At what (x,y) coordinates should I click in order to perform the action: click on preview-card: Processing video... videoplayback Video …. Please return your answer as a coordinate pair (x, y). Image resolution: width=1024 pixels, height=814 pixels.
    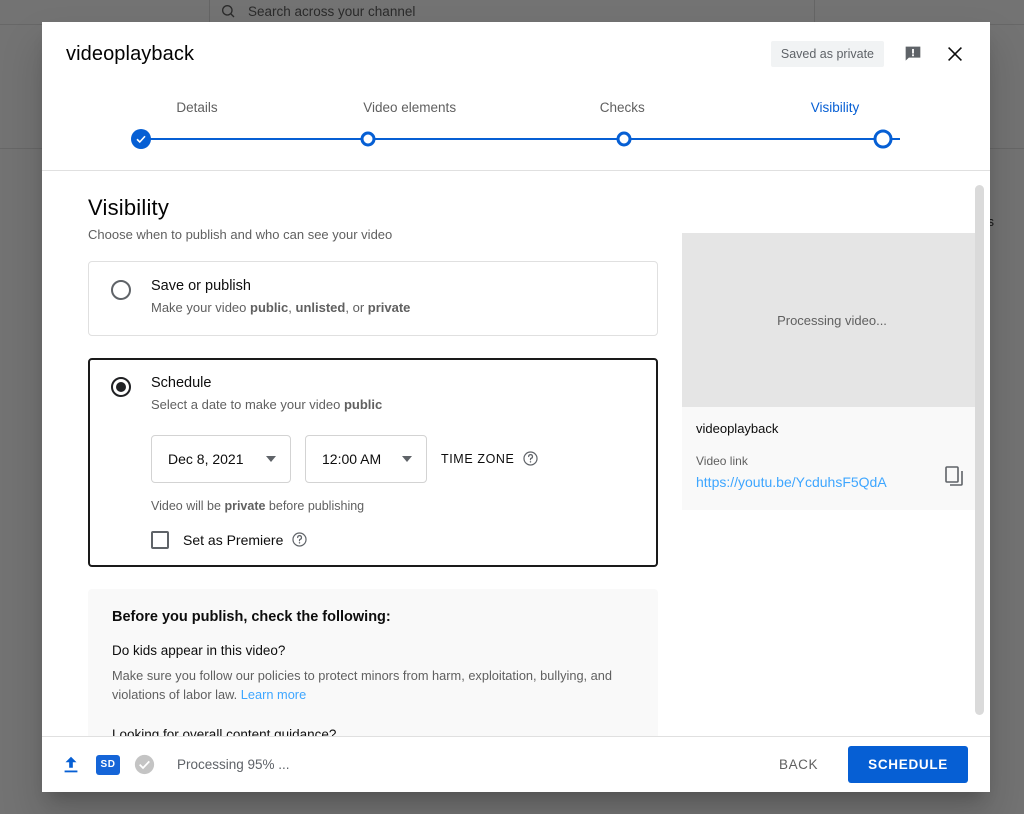
    Looking at the image, I should click on (832, 371).